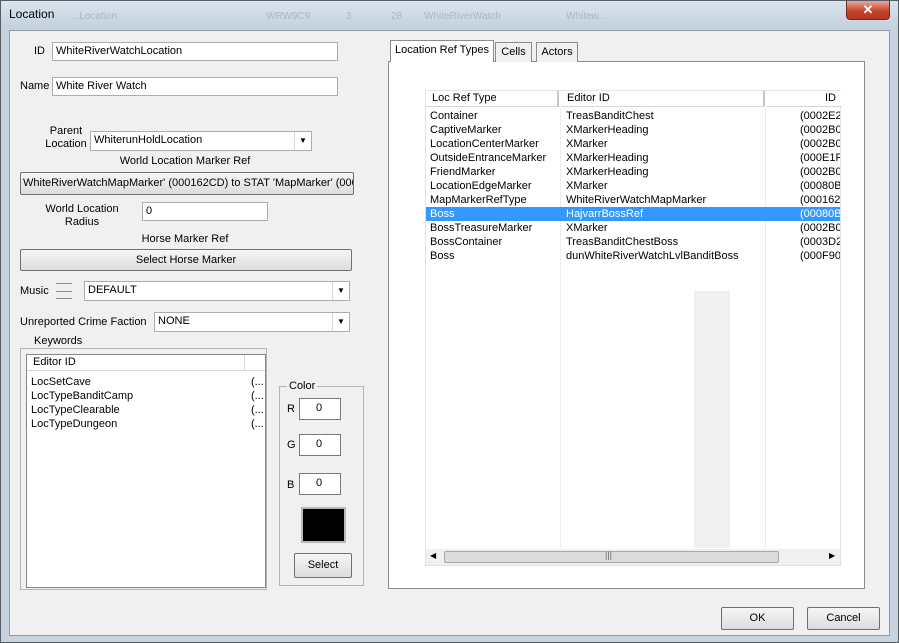 The width and height of the screenshot is (899, 643). What do you see at coordinates (868, 10) in the screenshot?
I see `close-button: ✕` at bounding box center [868, 10].